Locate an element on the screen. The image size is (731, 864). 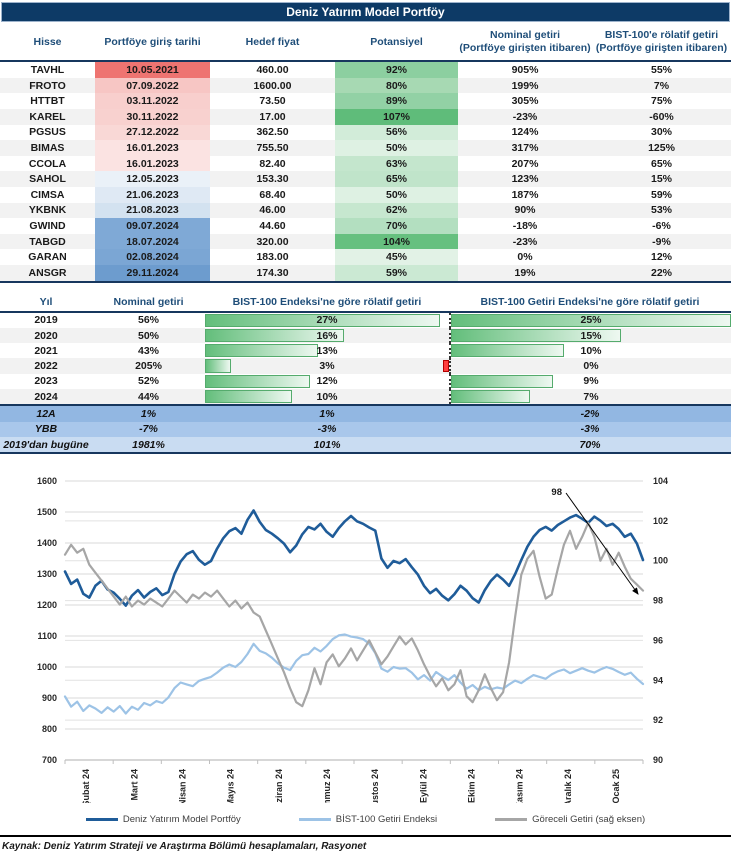
legend-item: Göreceli Getiri (sağ eksen) is located at coordinates (570, 819).